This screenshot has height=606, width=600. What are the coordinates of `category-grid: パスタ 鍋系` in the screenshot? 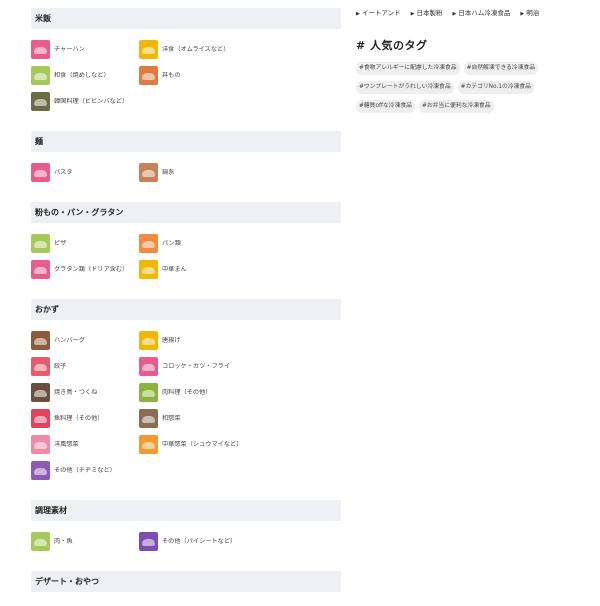 It's located at (186, 170).